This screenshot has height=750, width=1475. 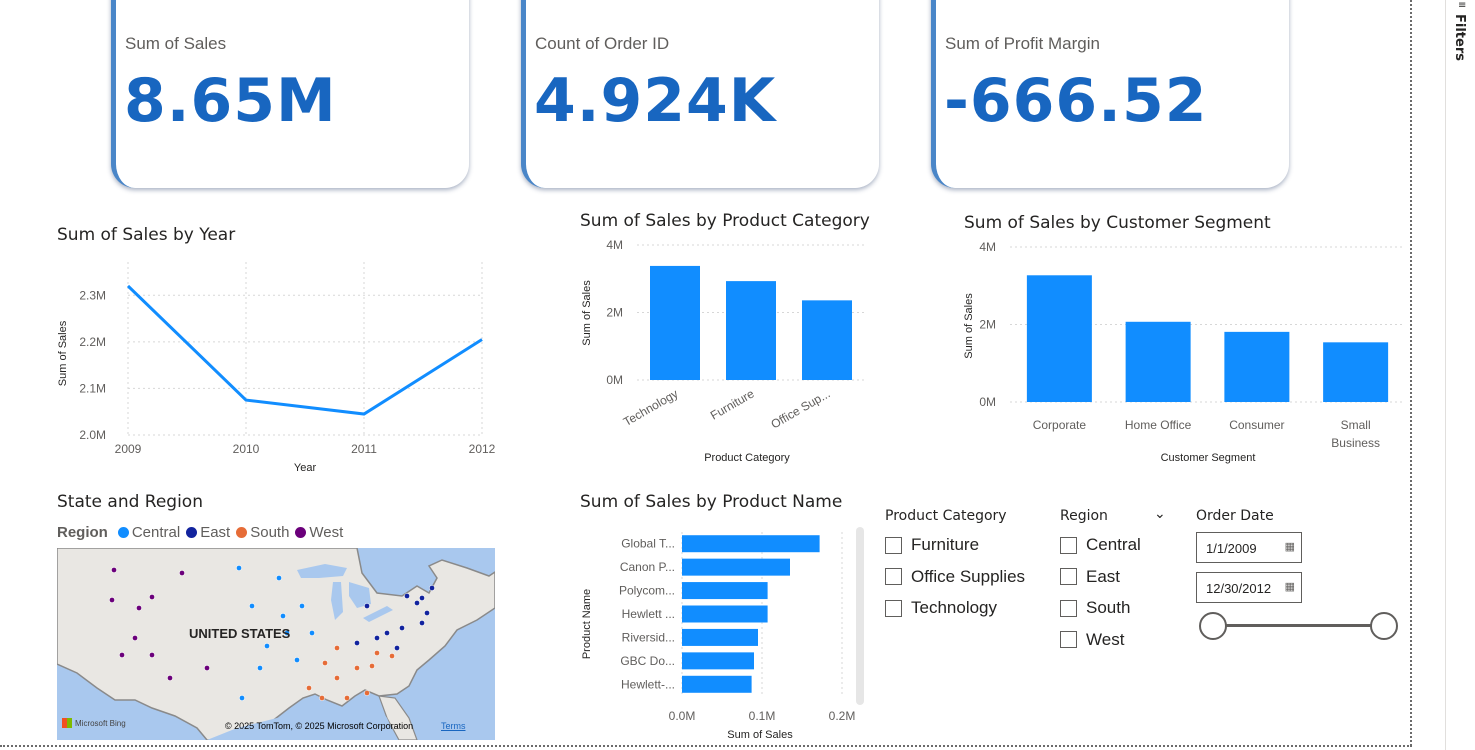 What do you see at coordinates (270, 532) in the screenshot?
I see `legend-item-south: South` at bounding box center [270, 532].